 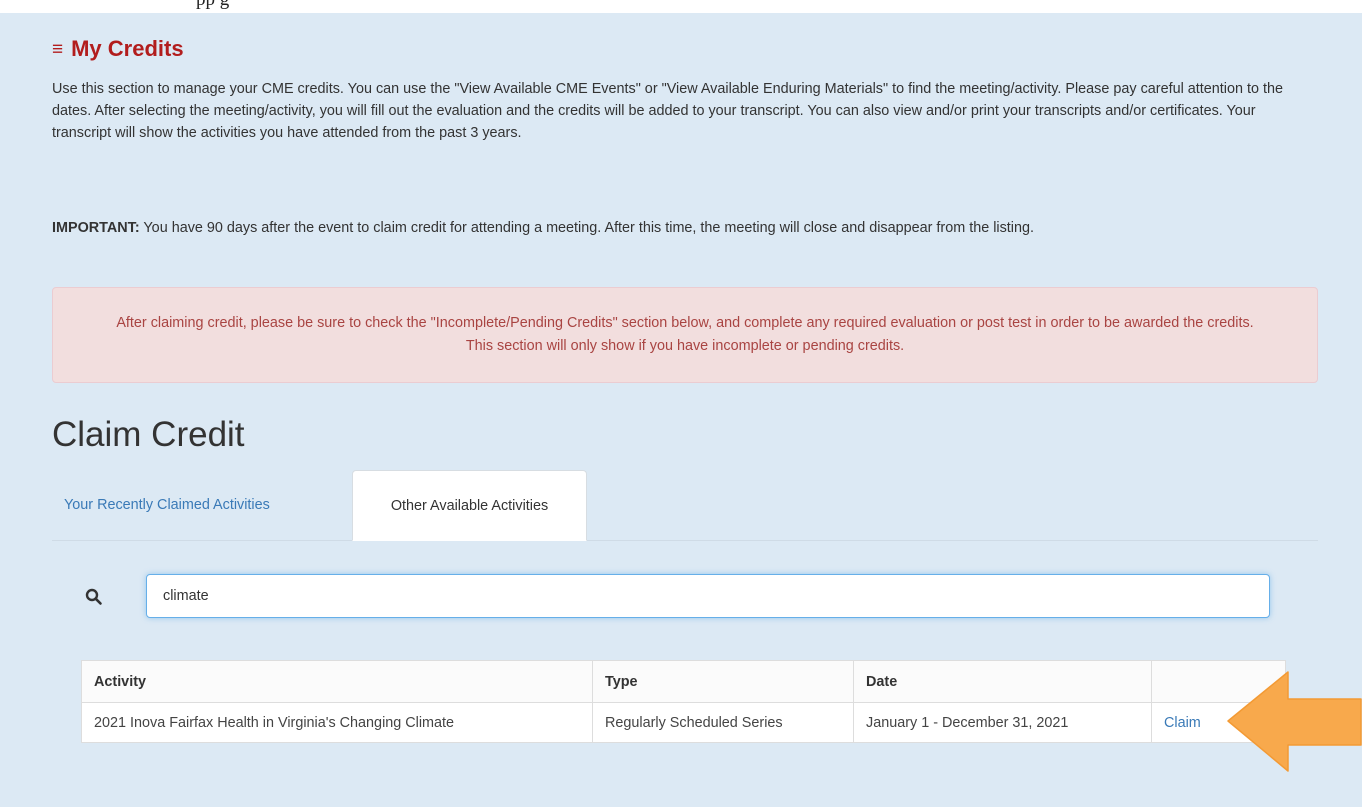 What do you see at coordinates (469, 505) in the screenshot?
I see `tab-other-available: Other Available Activities` at bounding box center [469, 505].